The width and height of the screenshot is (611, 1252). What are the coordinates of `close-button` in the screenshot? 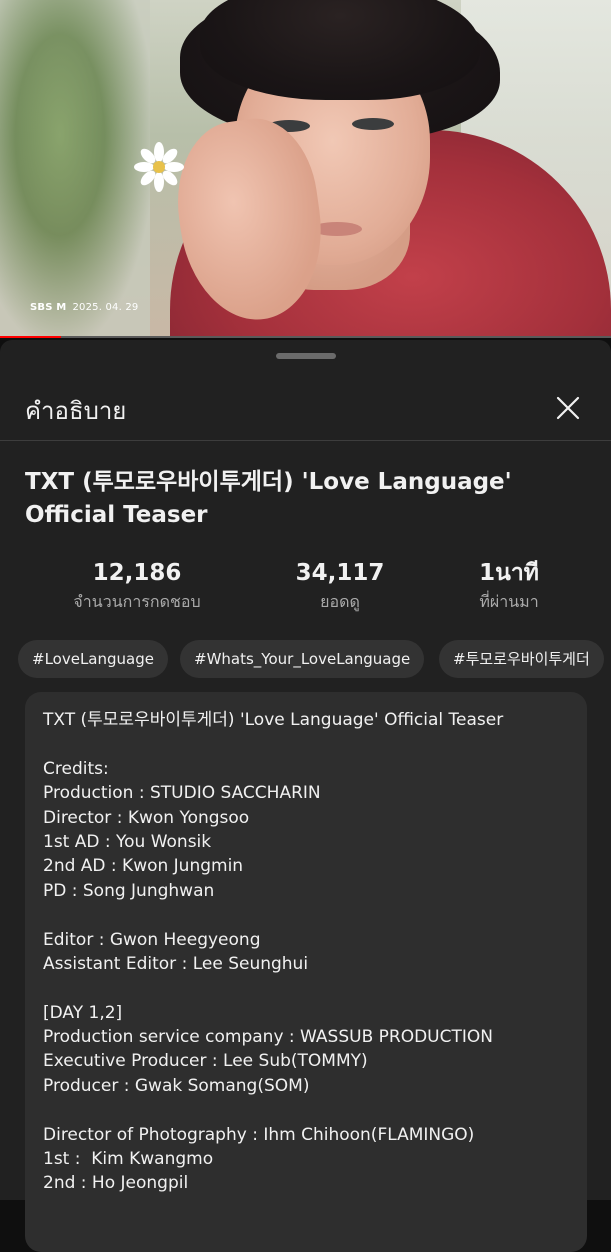 It's located at (568, 408).